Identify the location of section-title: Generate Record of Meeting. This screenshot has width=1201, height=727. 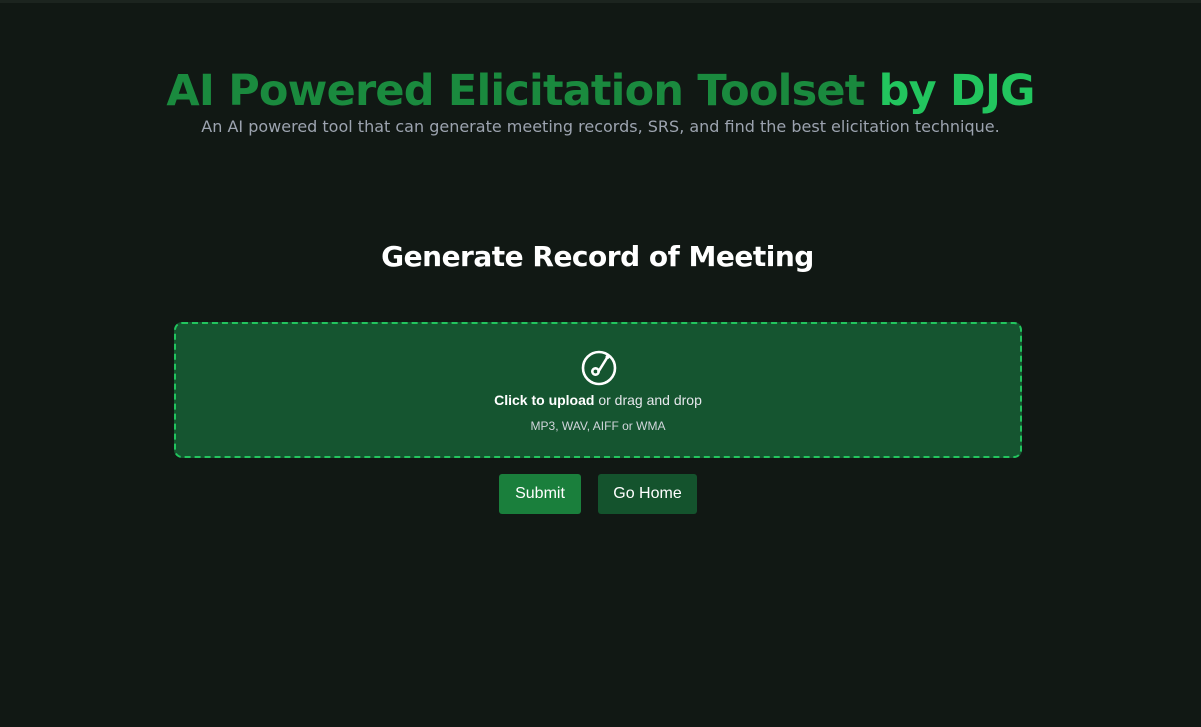
(597, 256).